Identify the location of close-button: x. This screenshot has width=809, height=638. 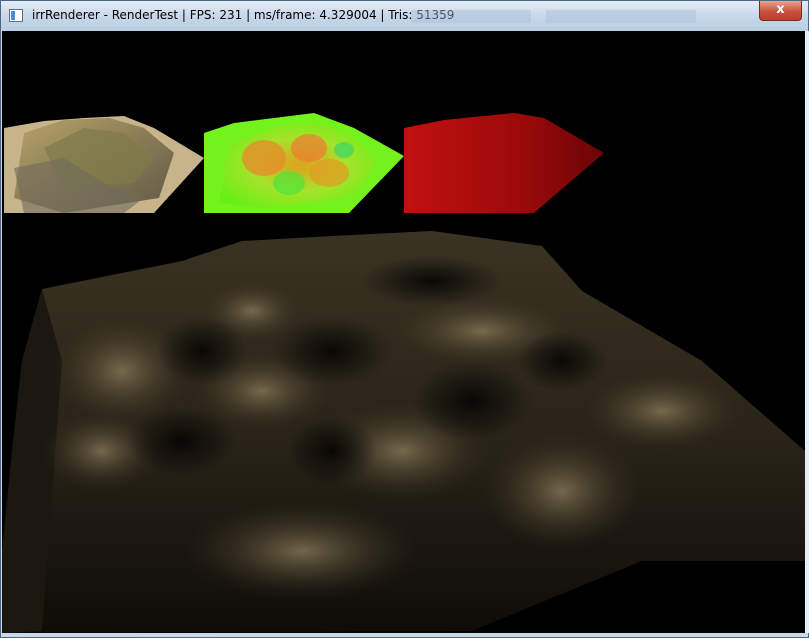
(780, 11).